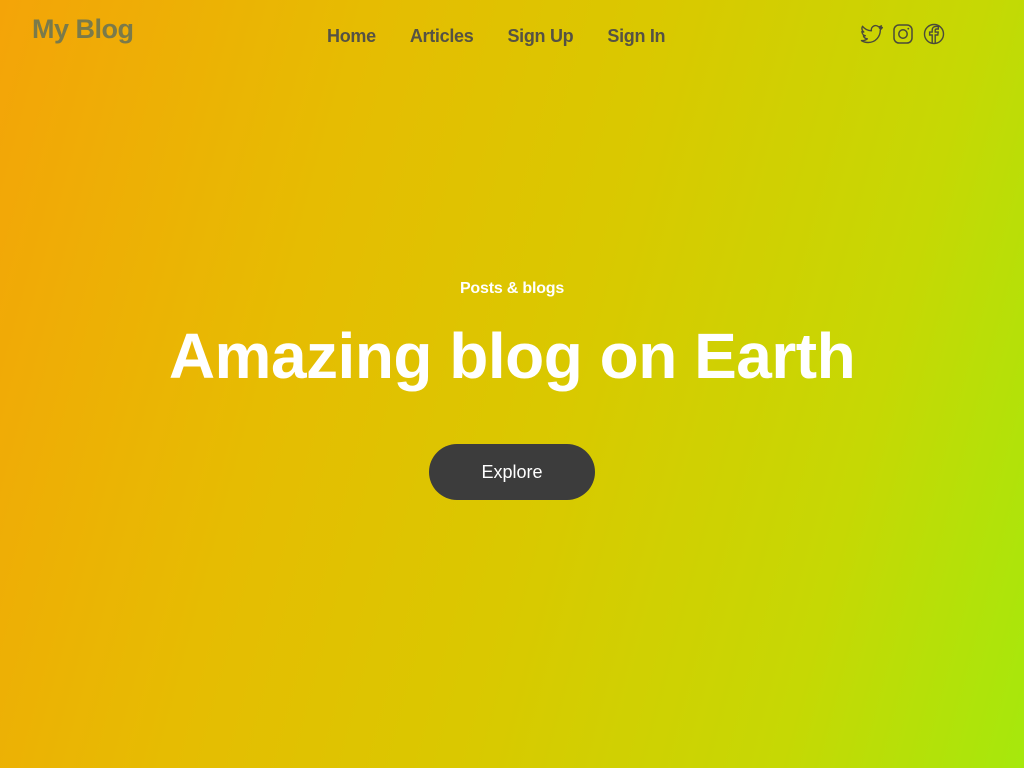 This screenshot has height=768, width=1024. Describe the element at coordinates (512, 288) in the screenshot. I see `hero-eyebrow: Posts & blogs` at that location.